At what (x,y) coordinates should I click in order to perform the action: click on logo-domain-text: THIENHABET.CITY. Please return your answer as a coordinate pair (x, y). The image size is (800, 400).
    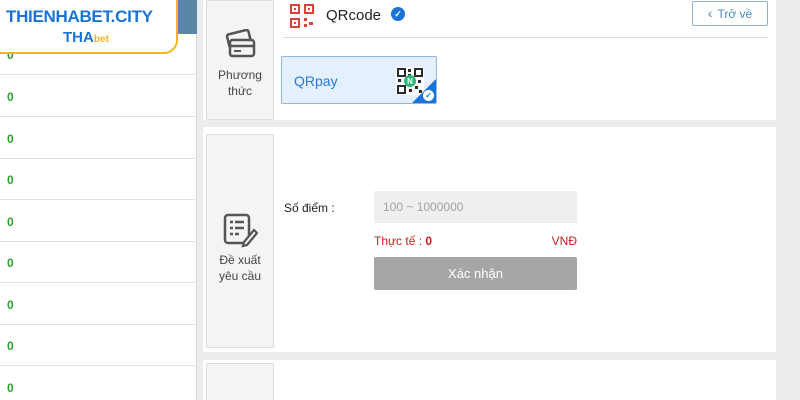
    Looking at the image, I should click on (79, 16).